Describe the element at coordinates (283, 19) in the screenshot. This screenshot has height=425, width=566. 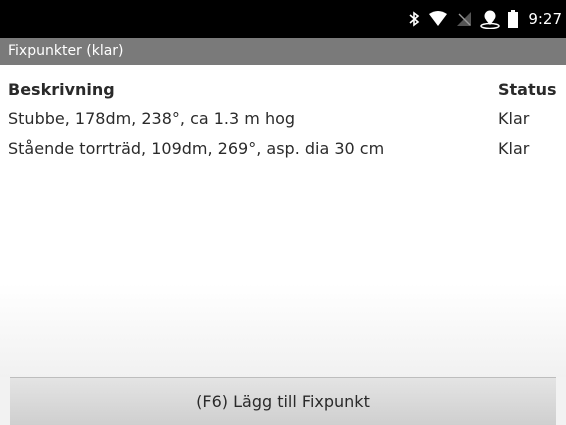
I see `status-bar: 9:27` at that location.